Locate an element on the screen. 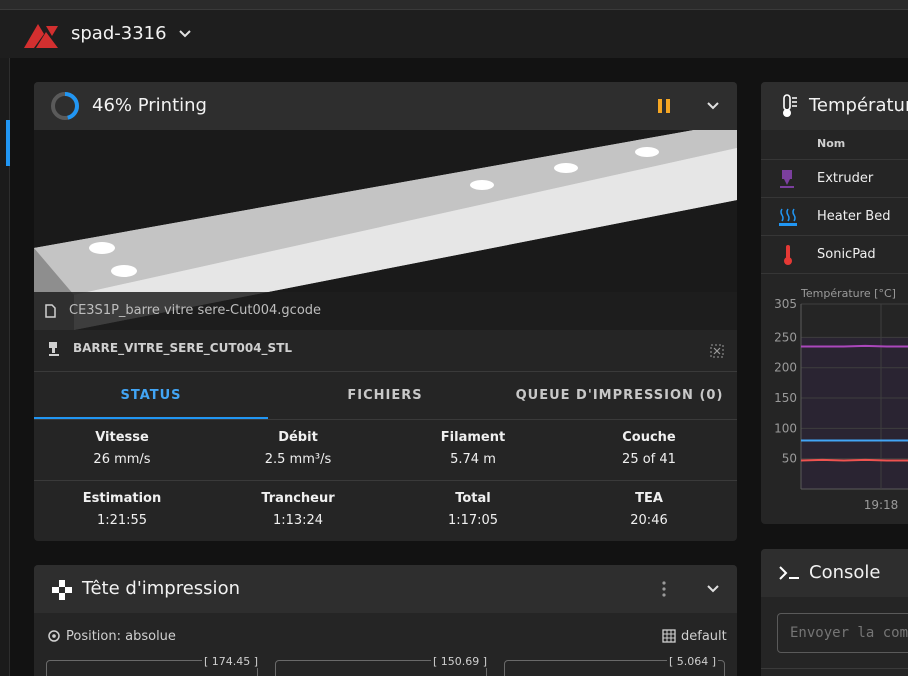 The image size is (908, 676). toolhead-card-header: Tête d'impression is located at coordinates (385, 589).